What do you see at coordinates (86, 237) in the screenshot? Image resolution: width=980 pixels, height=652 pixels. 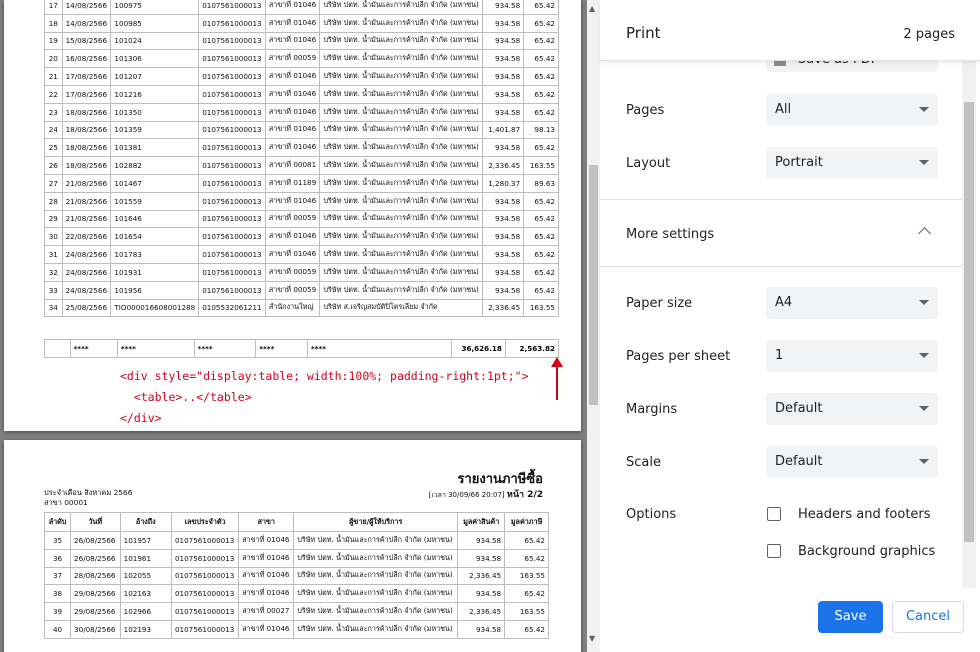 I see `table-cell: 22/08/2566` at bounding box center [86, 237].